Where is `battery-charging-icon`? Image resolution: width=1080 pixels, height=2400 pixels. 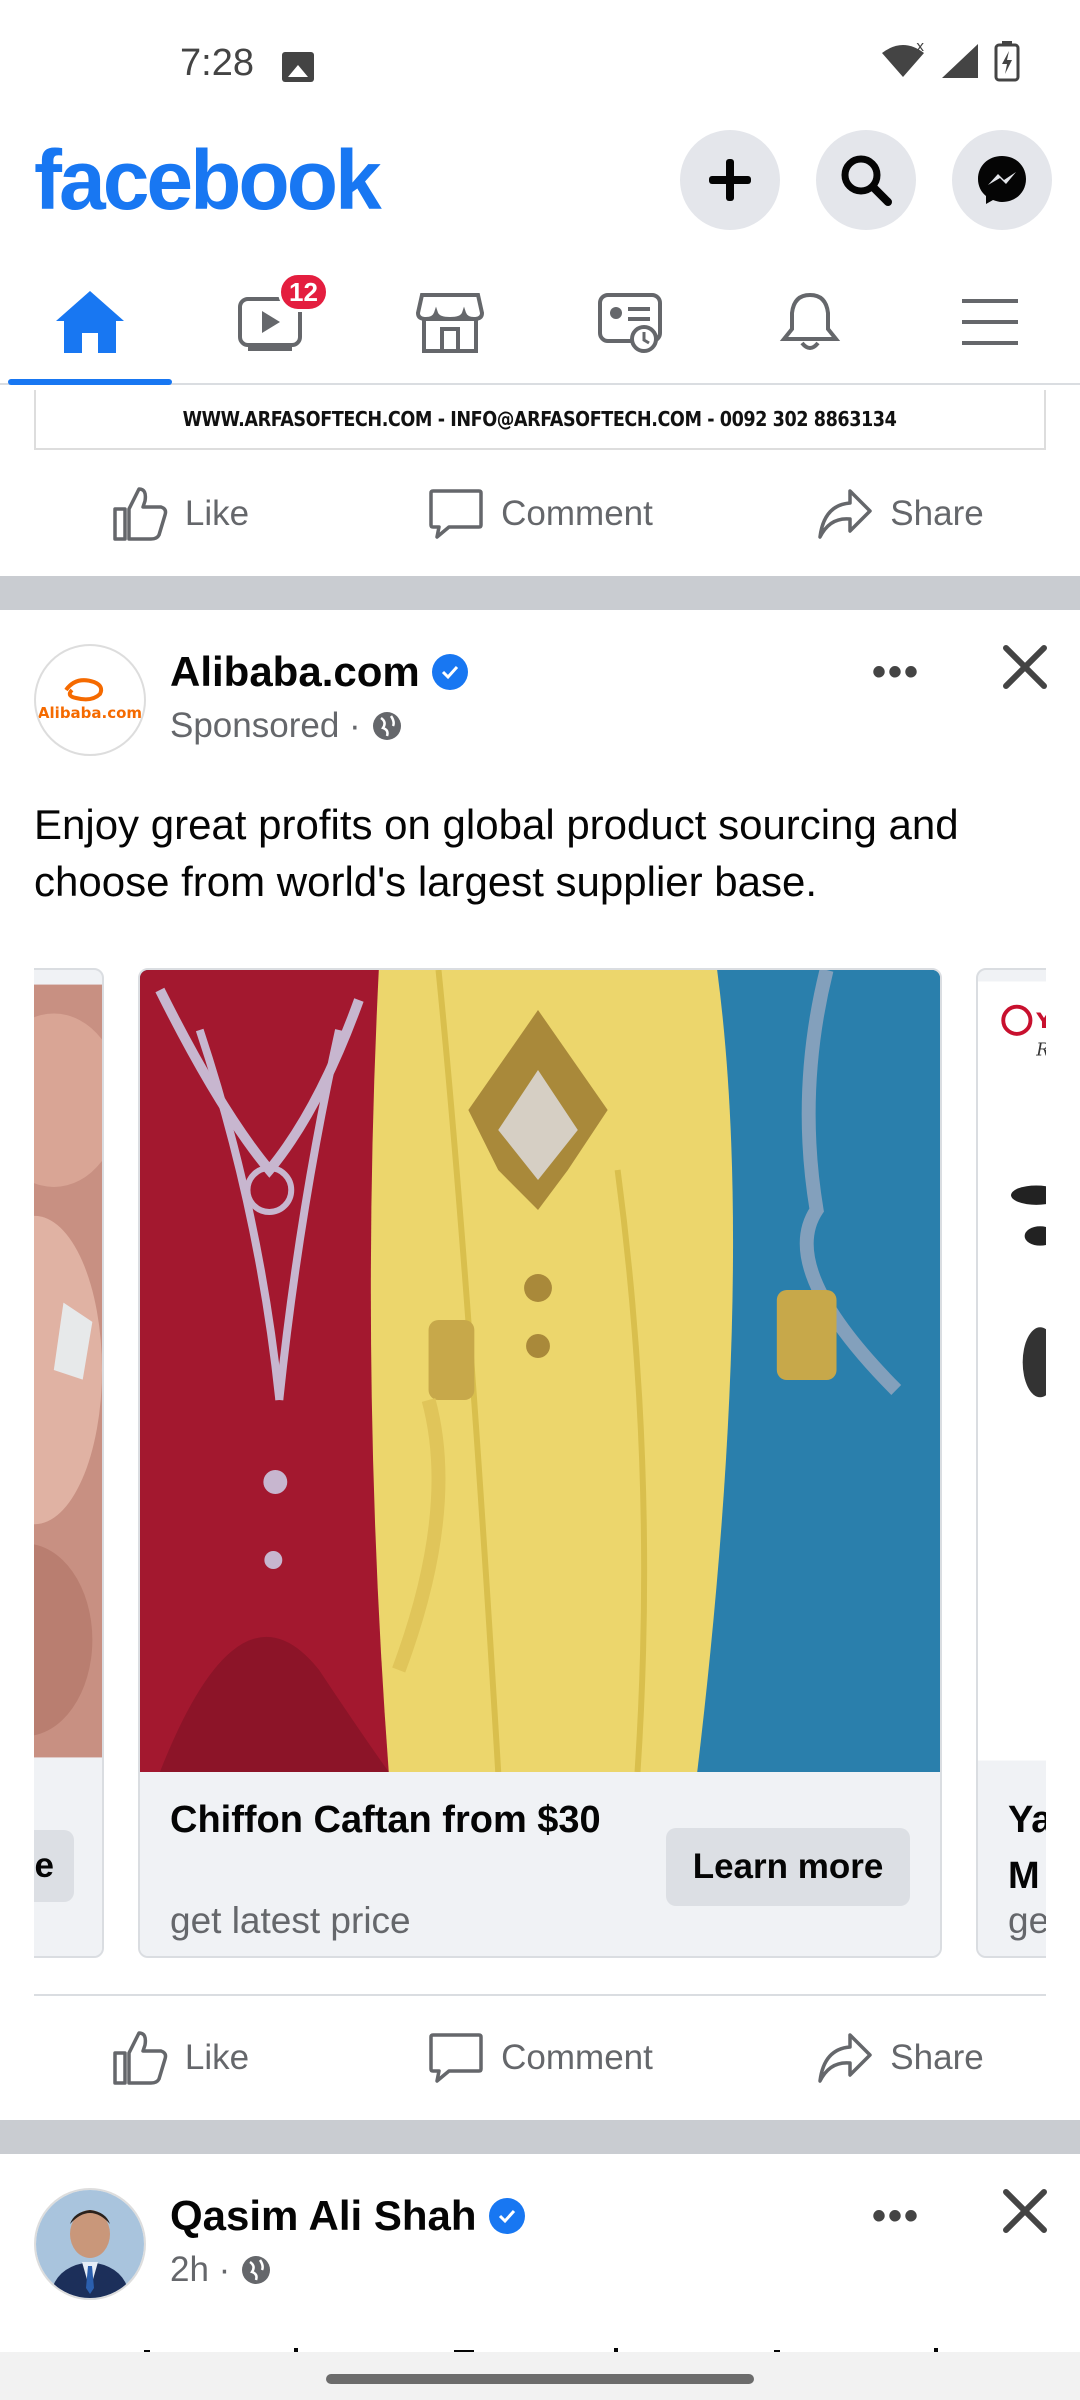
battery-charging-icon is located at coordinates (1007, 61).